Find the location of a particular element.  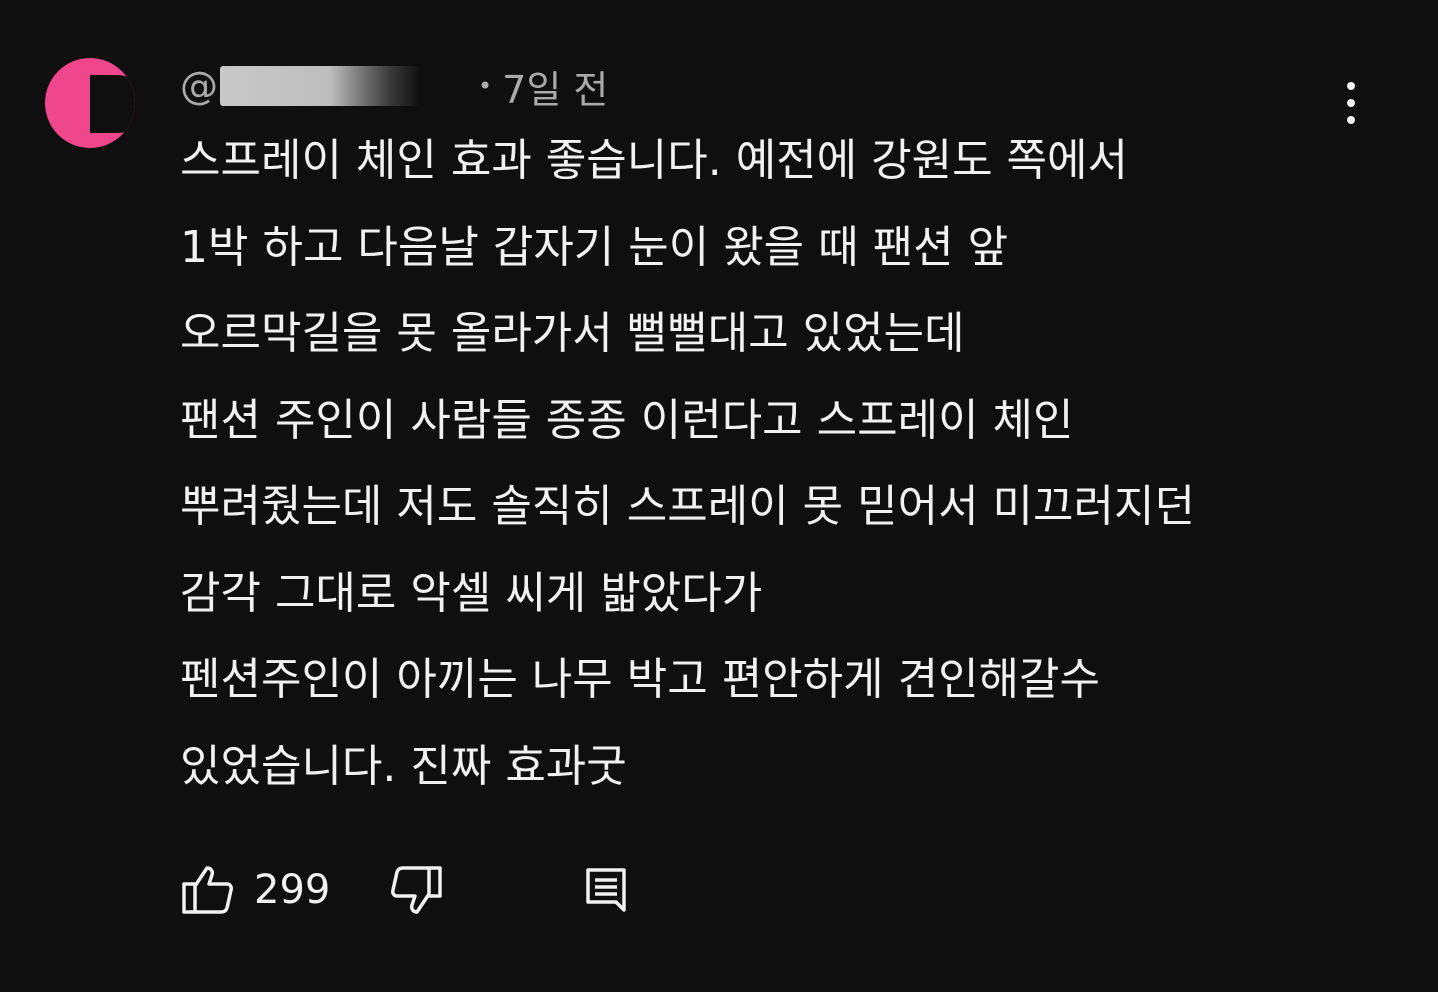

comment-line: 스프레이 체인 효과 좋습니다. 예전에 강원도 쪽에서 is located at coordinates (654, 160).